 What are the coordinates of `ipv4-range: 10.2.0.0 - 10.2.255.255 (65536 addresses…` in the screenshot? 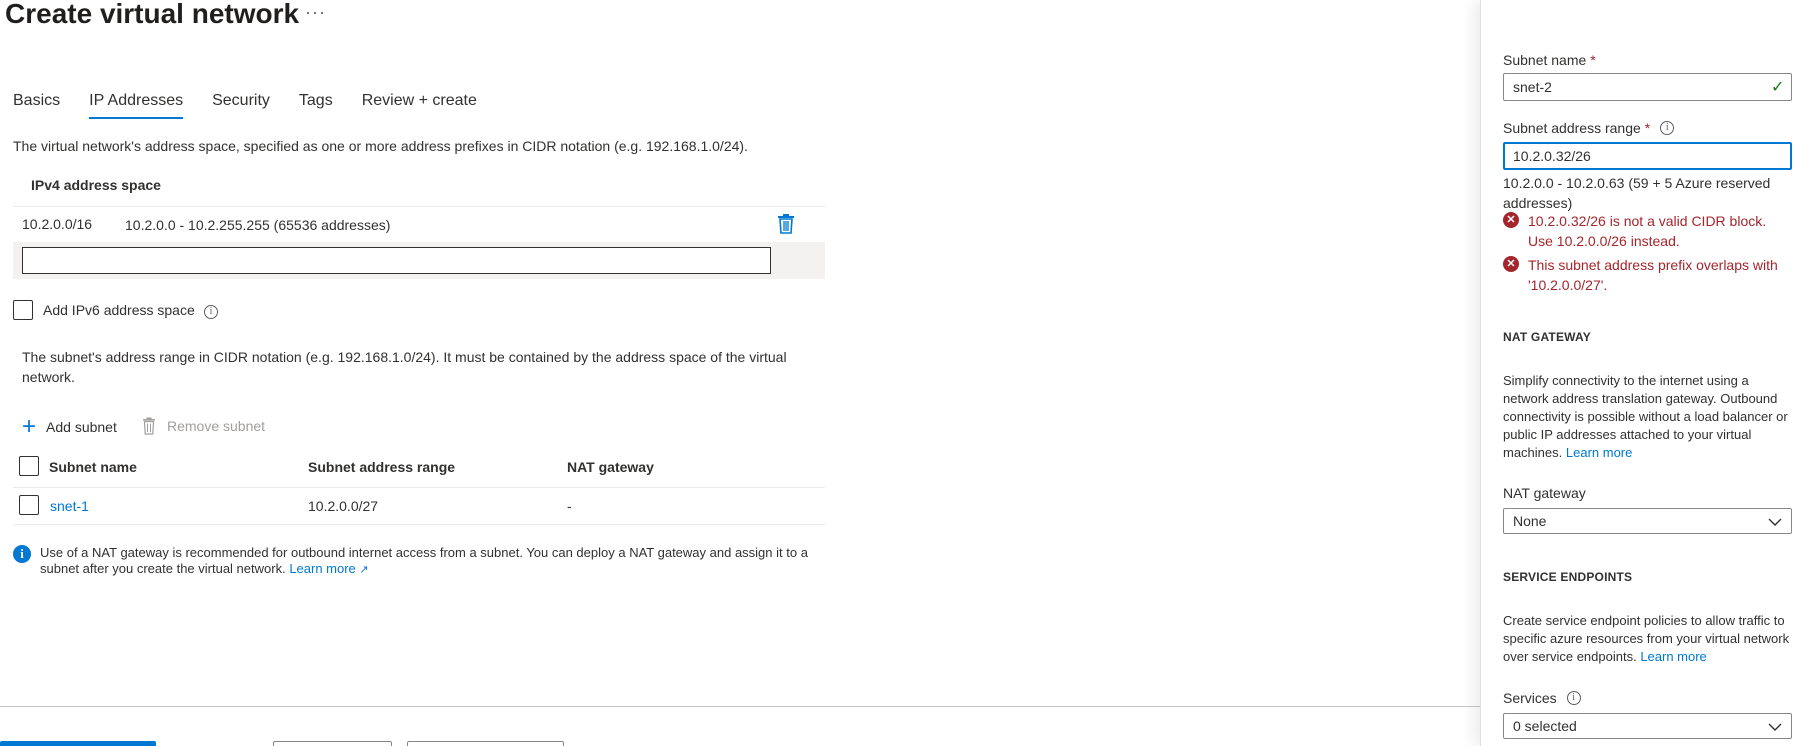 It's located at (258, 225).